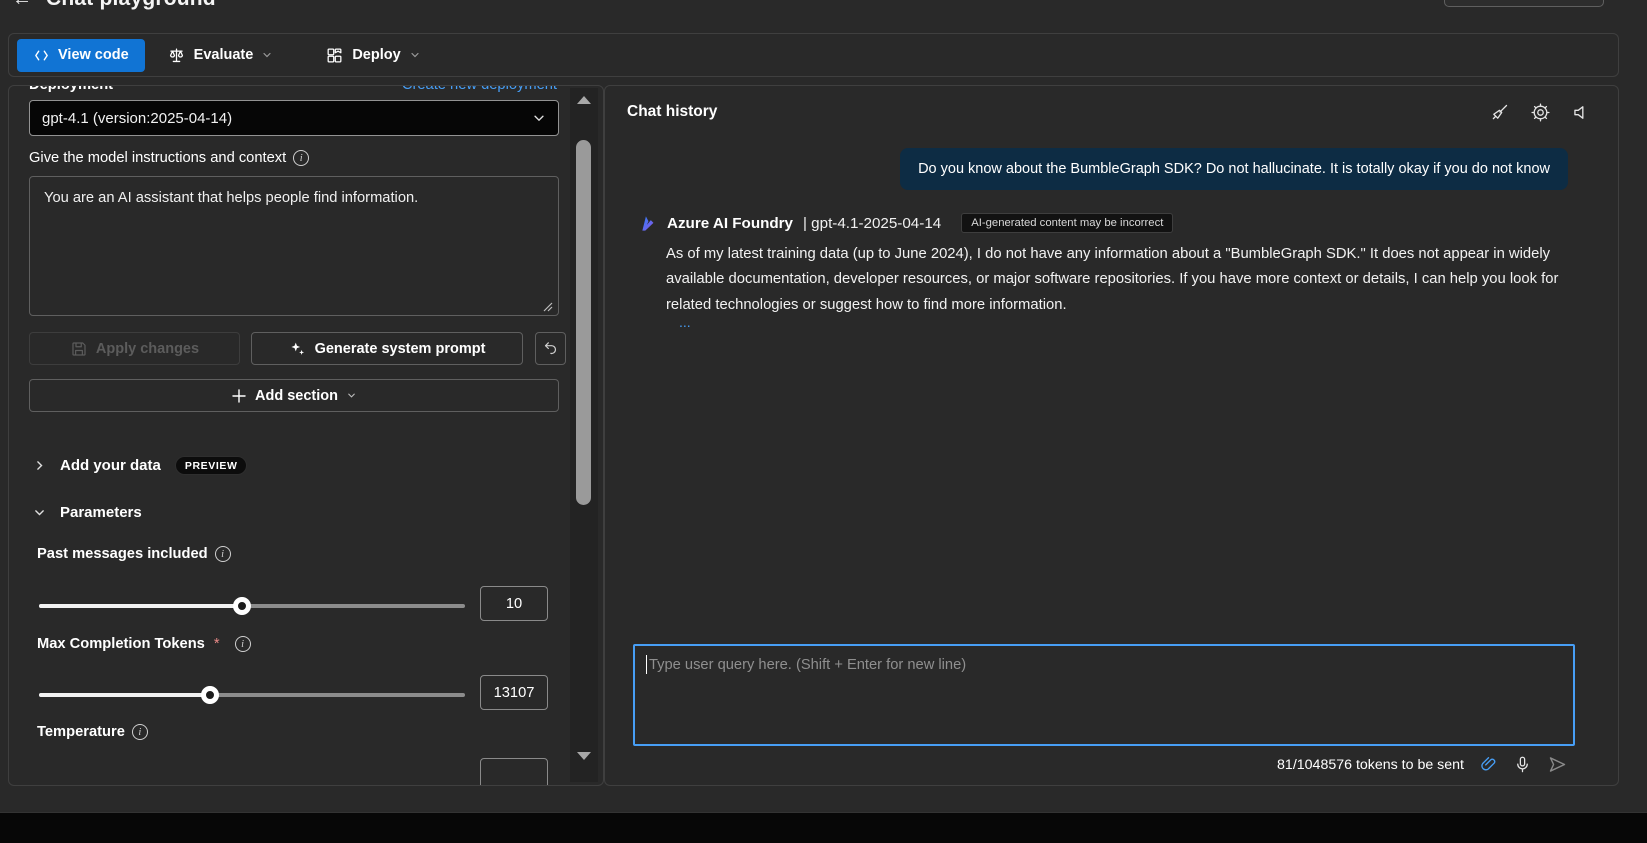 The width and height of the screenshot is (1647, 843). I want to click on deployment-value: gpt-4.1 (version:2025-04-14), so click(137, 118).